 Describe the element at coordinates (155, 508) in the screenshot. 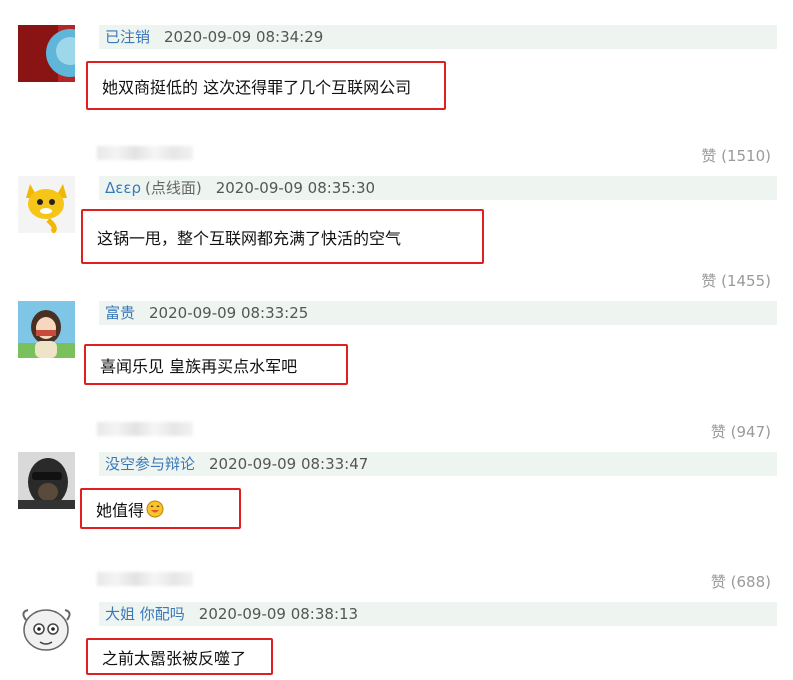

I see `smile-emoji-icon` at that location.